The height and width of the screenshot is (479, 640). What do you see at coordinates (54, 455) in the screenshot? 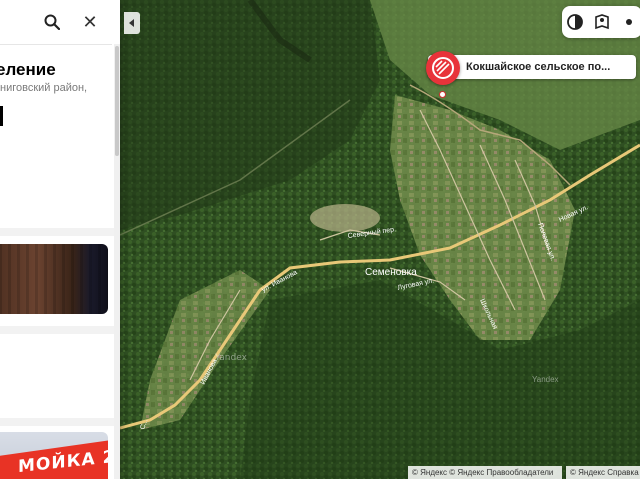
I see `business-photo: МОЙКА 2` at bounding box center [54, 455].